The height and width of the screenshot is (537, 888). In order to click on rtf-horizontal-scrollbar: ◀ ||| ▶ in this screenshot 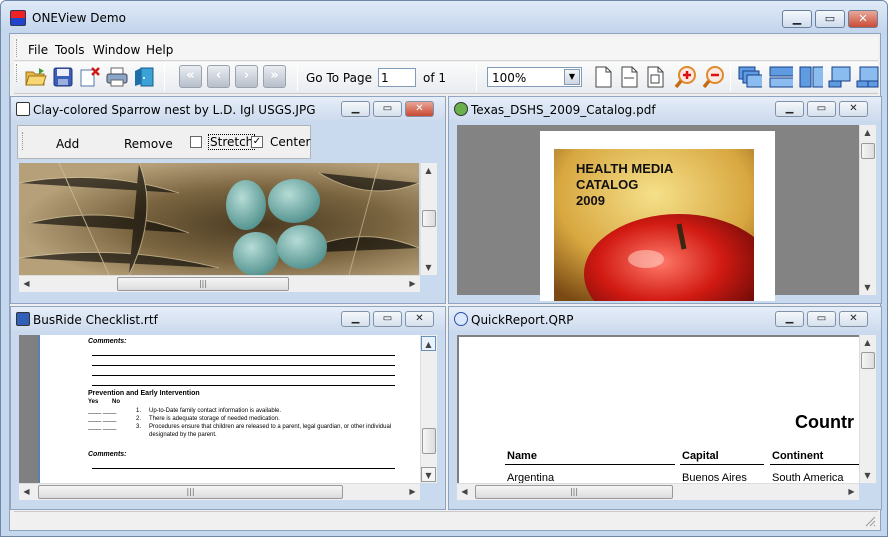, I will do `click(219, 491)`.